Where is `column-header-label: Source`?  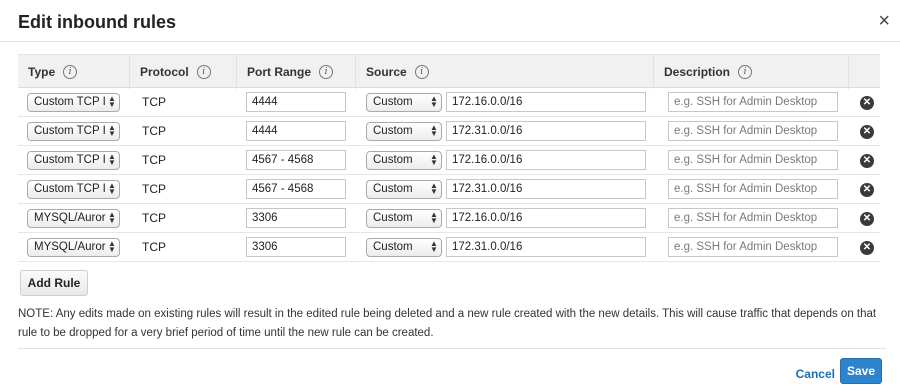 column-header-label: Source is located at coordinates (386, 72).